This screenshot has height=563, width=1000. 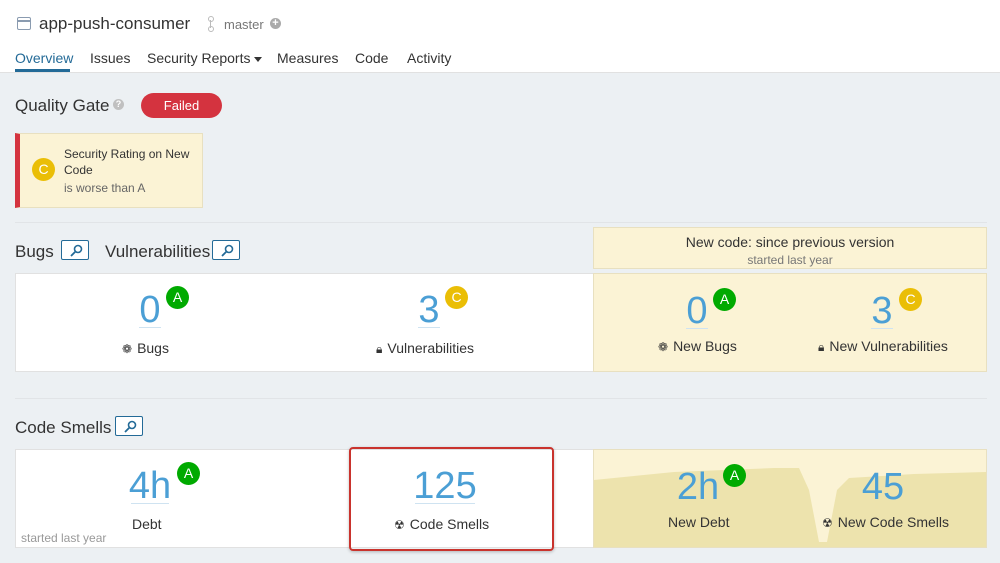 I want to click on vulnerabilities-drilldown-button, so click(x=226, y=250).